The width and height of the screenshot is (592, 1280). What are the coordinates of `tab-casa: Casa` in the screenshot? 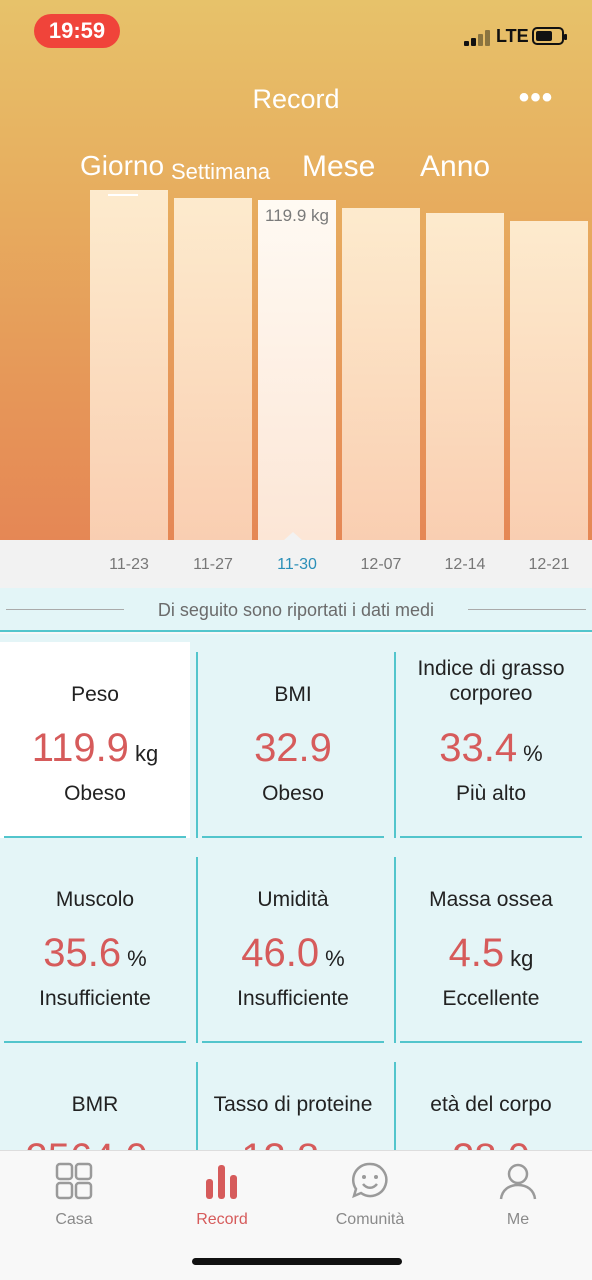 It's located at (74, 1195).